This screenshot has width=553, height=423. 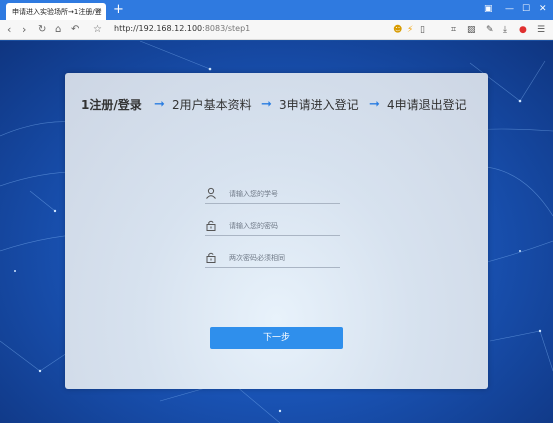 I want to click on menu-icon: ☰, so click(x=541, y=30).